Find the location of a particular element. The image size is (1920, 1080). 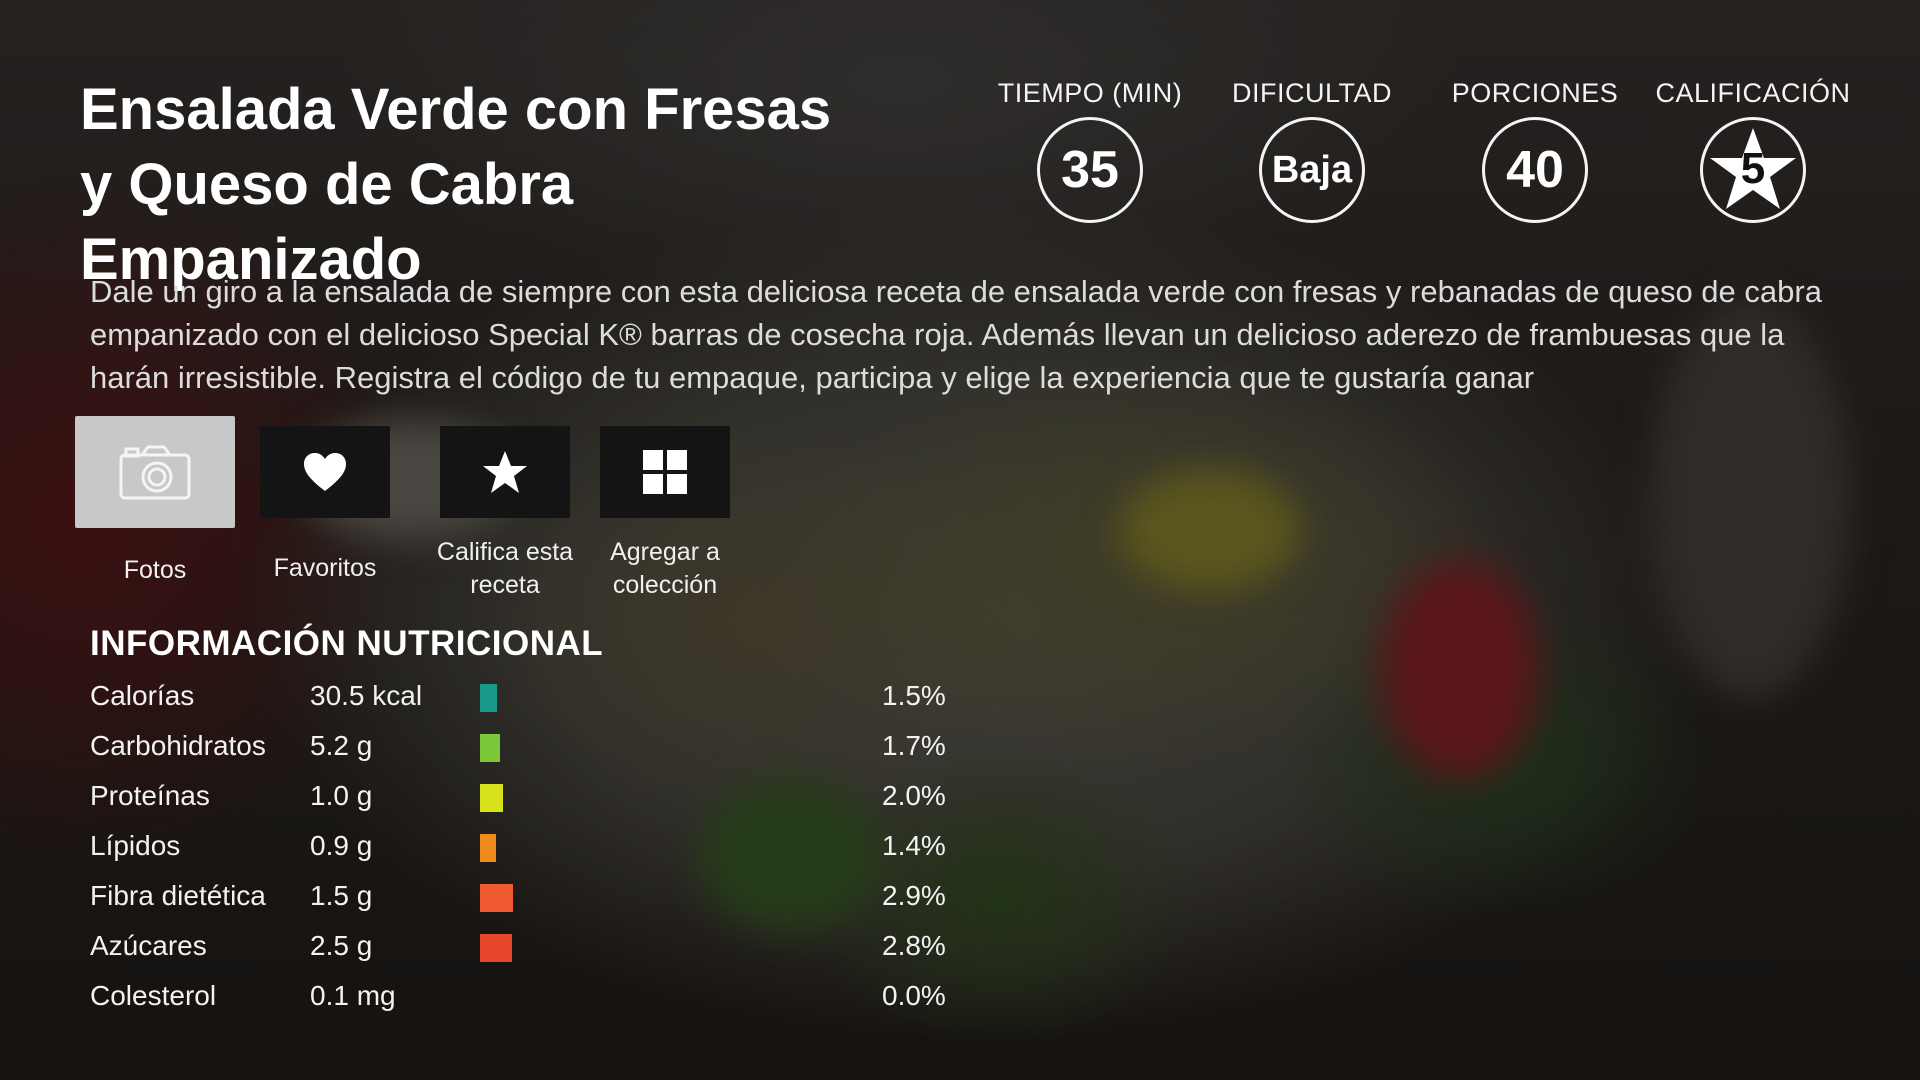

favorites-button is located at coordinates (325, 472).